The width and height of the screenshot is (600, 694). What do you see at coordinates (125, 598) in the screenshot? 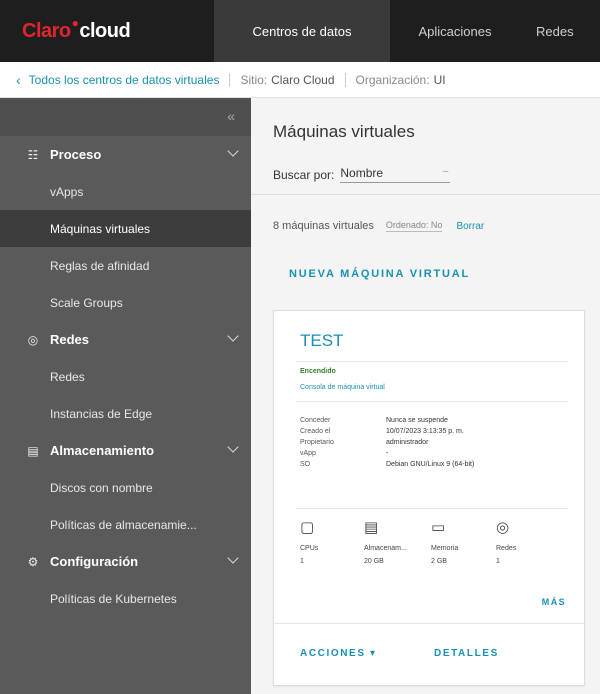
I see `sidebar-item-kubernetes-policies: Políticas de Kubernetes` at bounding box center [125, 598].